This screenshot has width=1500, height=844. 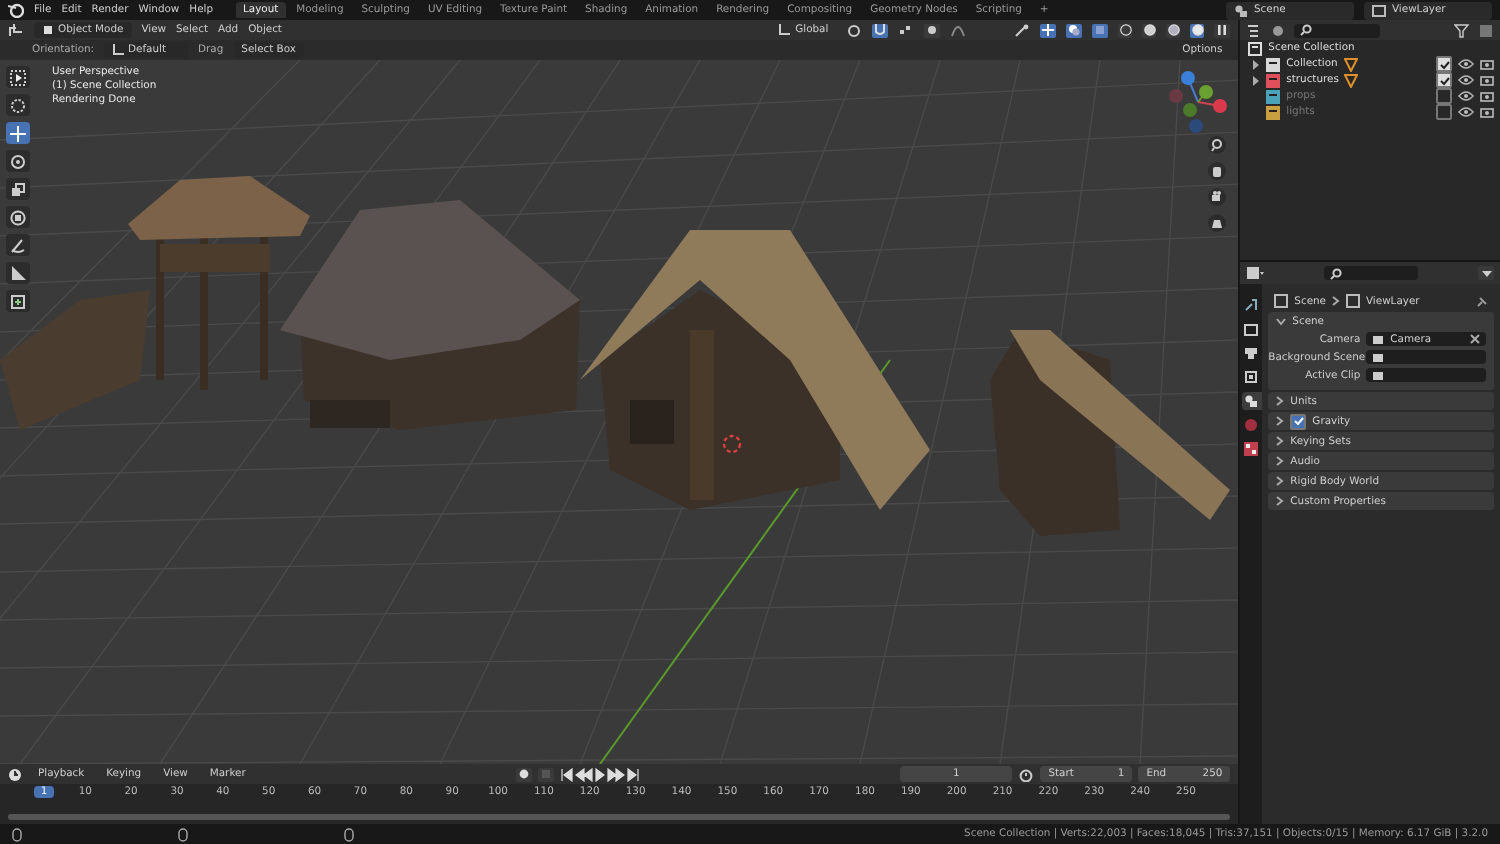 What do you see at coordinates (732, 444) in the screenshot?
I see `3d-cursor-icon` at bounding box center [732, 444].